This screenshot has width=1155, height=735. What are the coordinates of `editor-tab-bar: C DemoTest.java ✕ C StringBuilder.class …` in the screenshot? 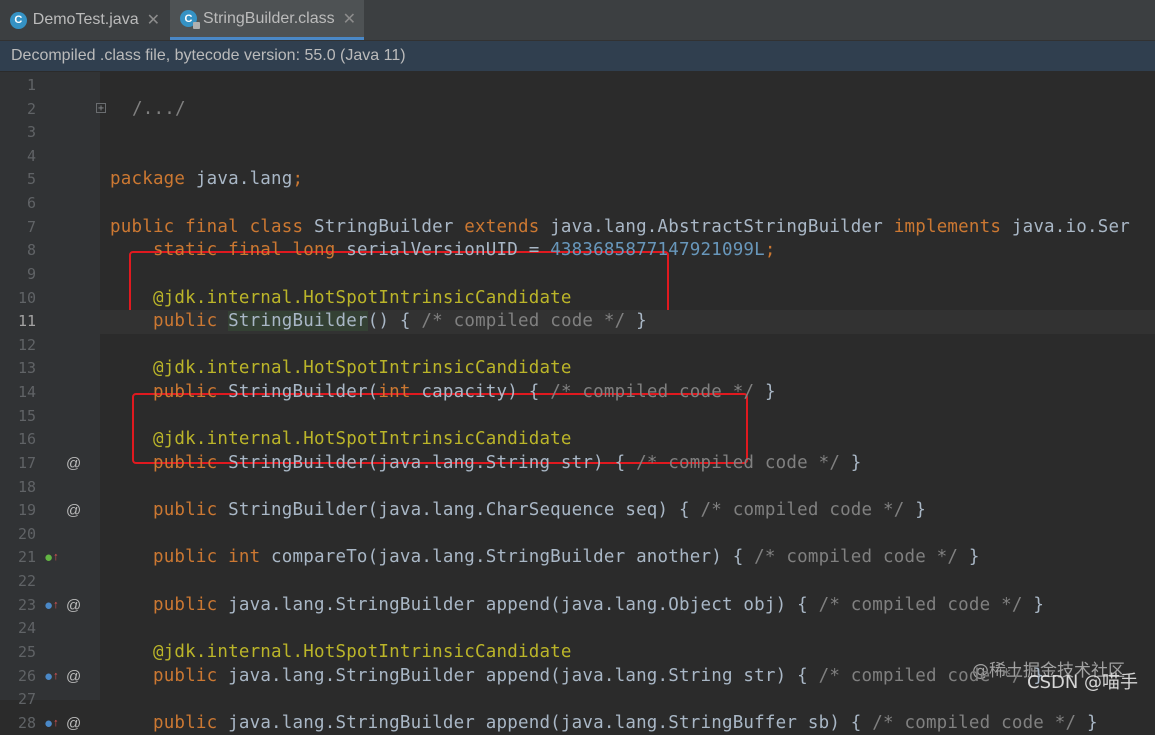 It's located at (577, 20).